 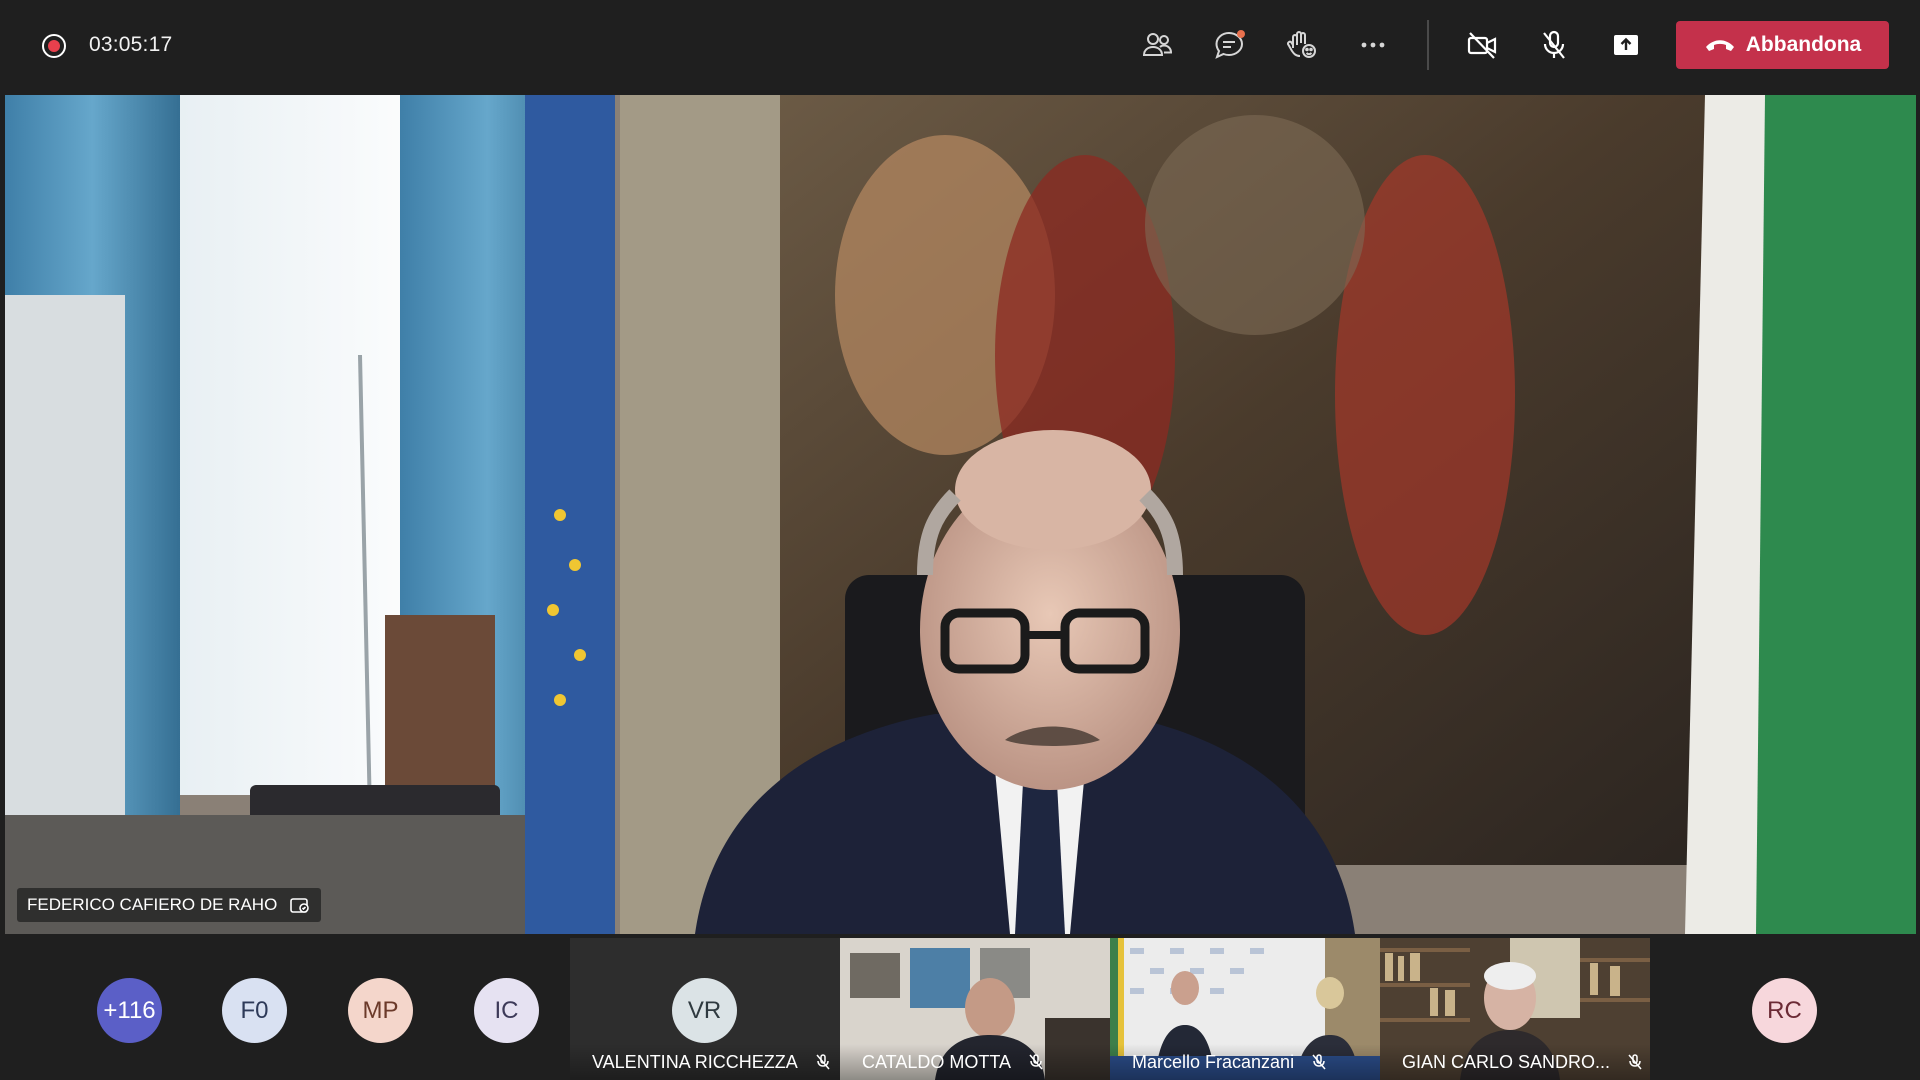 I want to click on mic-toggle-button, so click(x=1554, y=45).